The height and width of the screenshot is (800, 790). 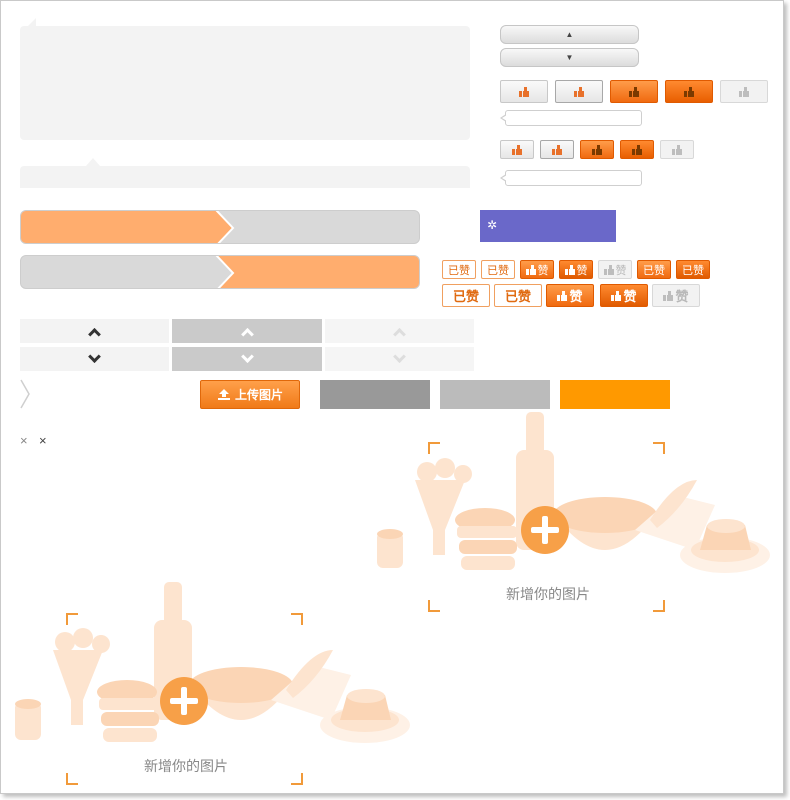 I want to click on step-bar-second-active, so click(x=220, y=272).